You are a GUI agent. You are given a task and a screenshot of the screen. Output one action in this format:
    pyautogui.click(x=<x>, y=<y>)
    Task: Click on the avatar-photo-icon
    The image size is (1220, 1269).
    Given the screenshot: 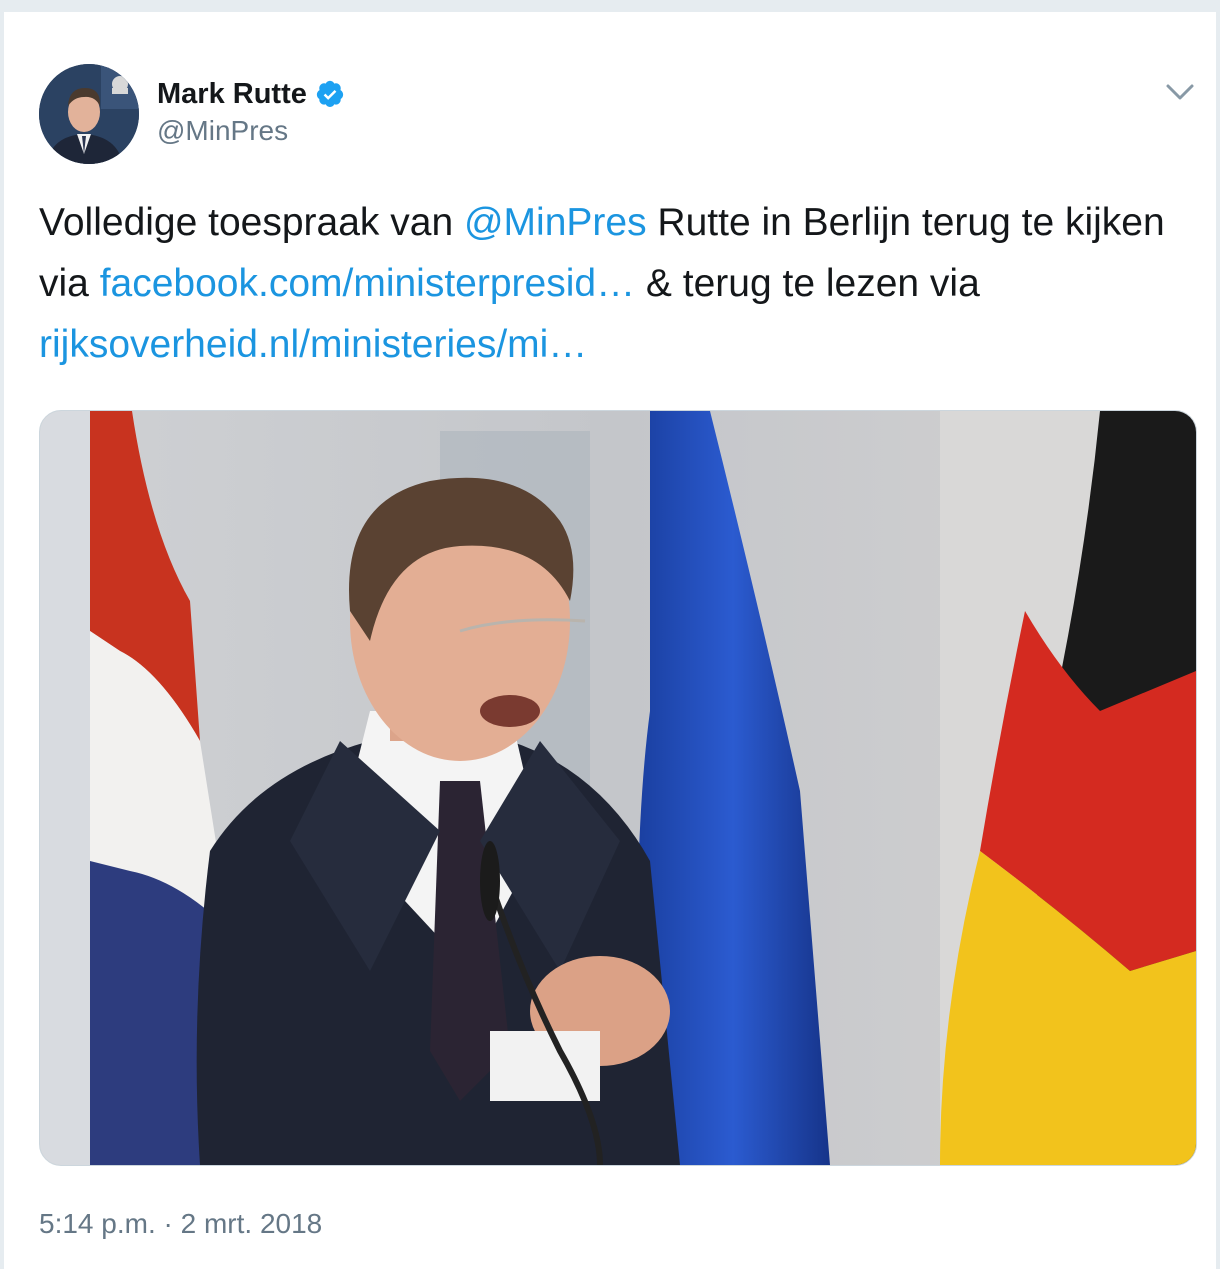 What is the action you would take?
    pyautogui.click(x=89, y=114)
    